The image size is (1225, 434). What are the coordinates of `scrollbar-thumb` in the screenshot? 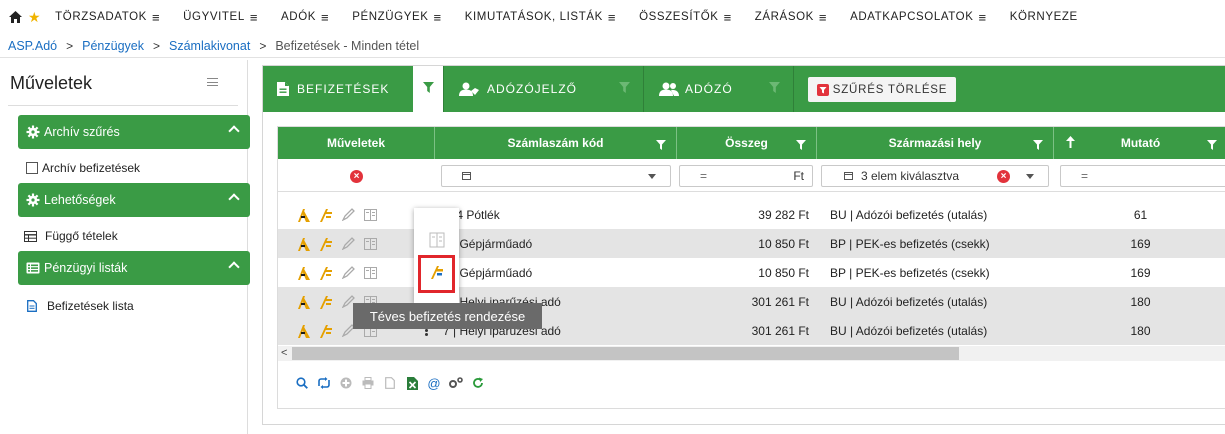 It's located at (625, 353).